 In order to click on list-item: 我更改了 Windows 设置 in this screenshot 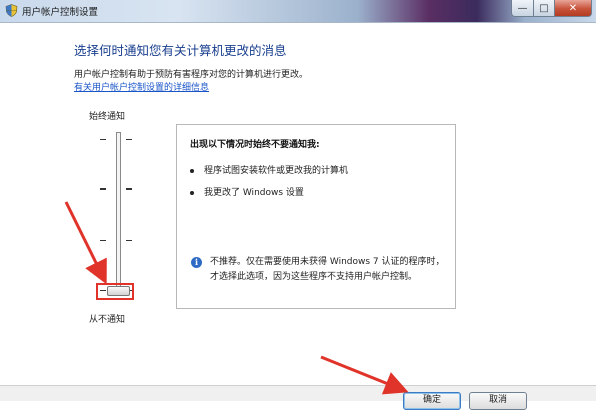, I will do `click(247, 191)`.